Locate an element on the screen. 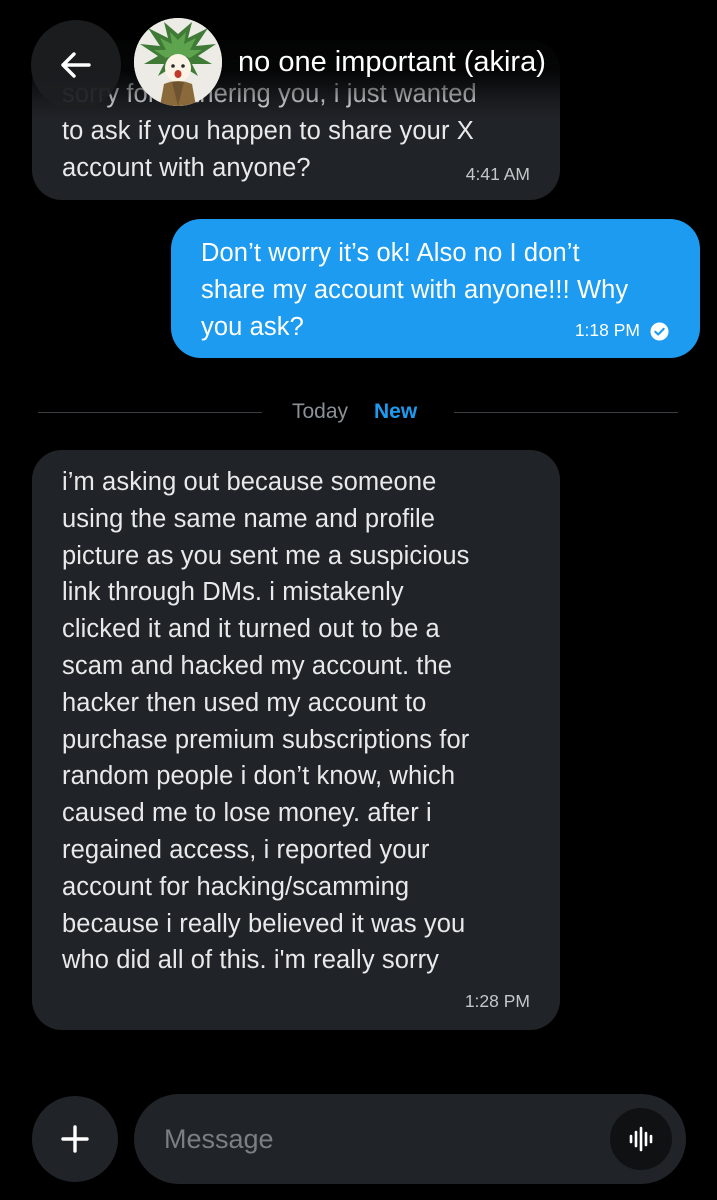  message-line: hacker then used my account to is located at coordinates (244, 702).